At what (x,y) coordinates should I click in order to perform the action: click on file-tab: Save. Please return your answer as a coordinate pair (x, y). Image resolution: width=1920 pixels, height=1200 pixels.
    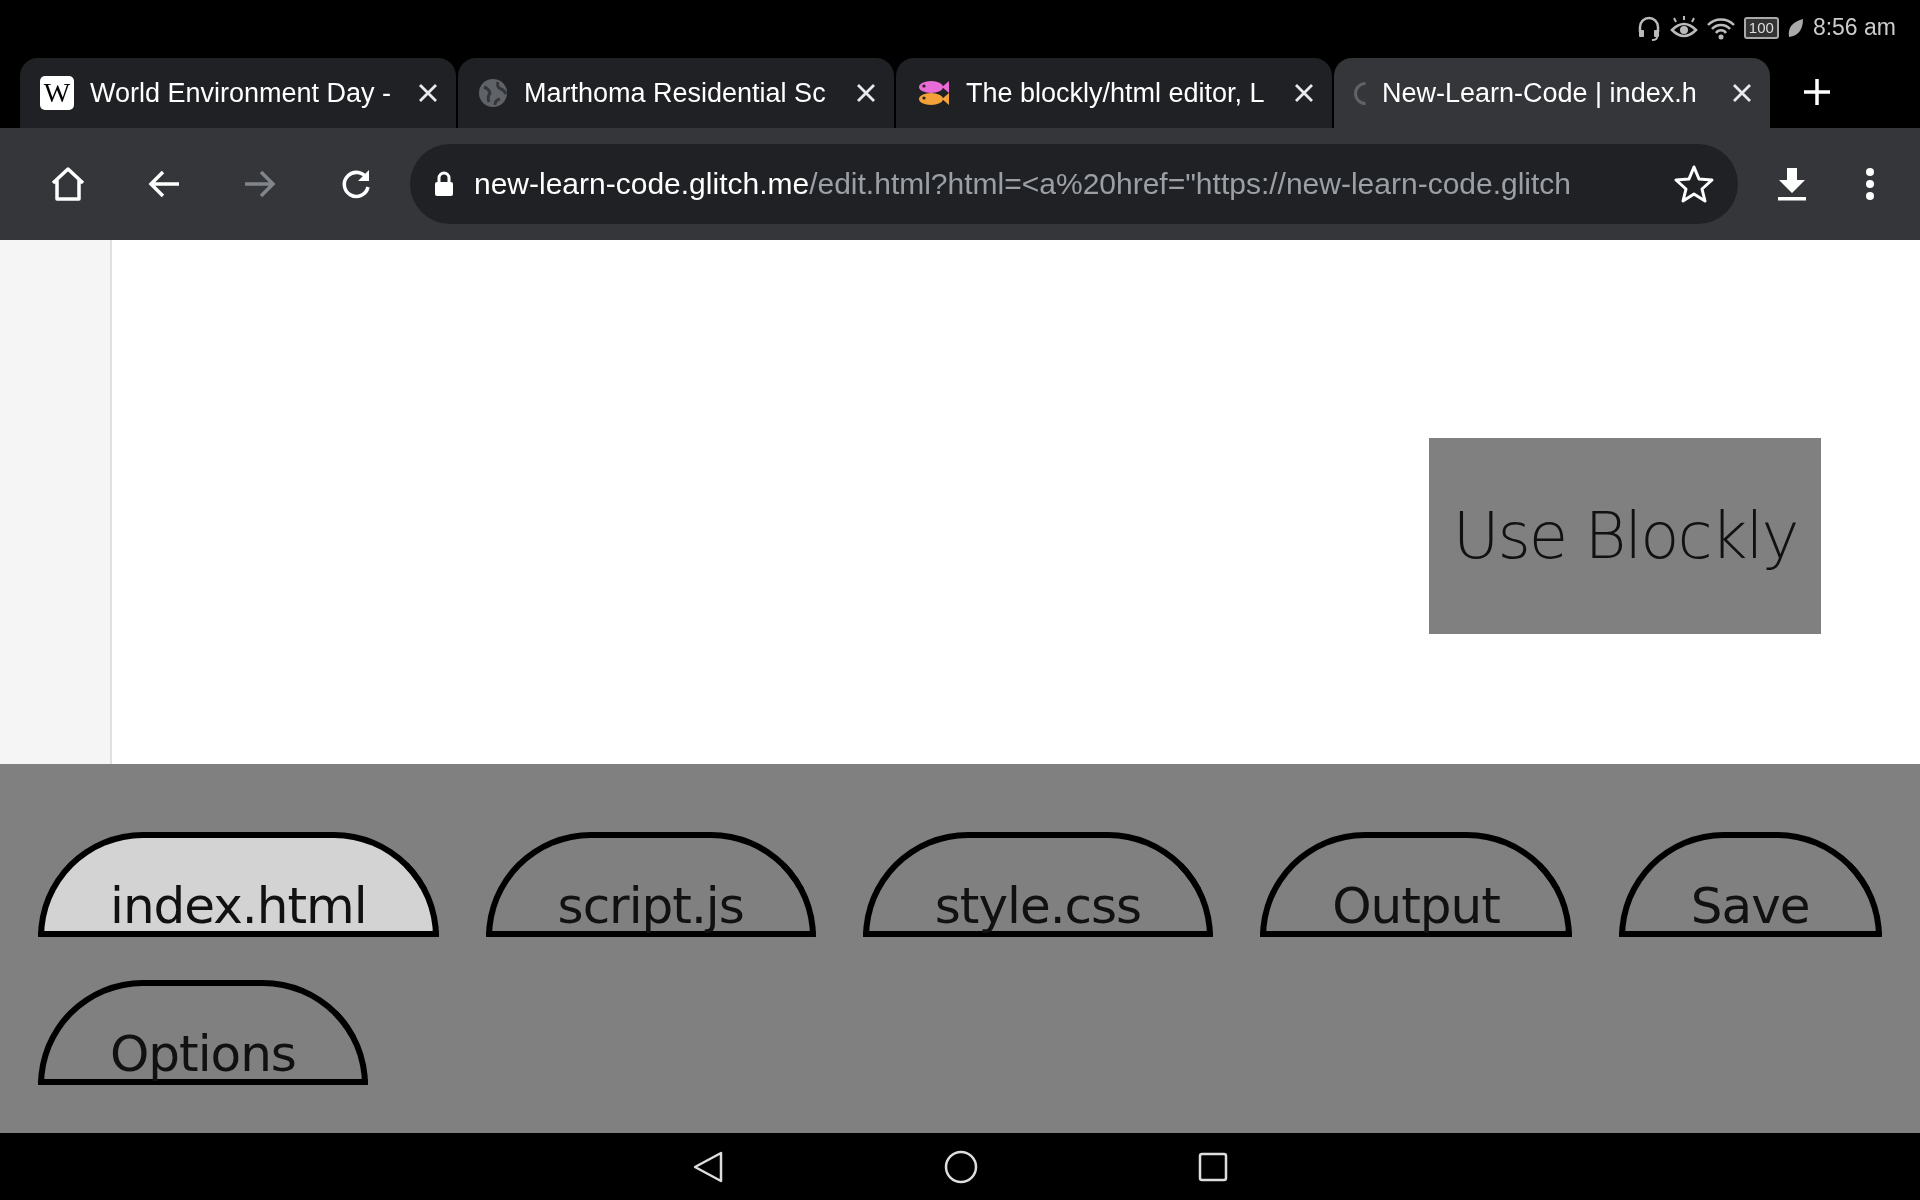
    Looking at the image, I should click on (1750, 884).